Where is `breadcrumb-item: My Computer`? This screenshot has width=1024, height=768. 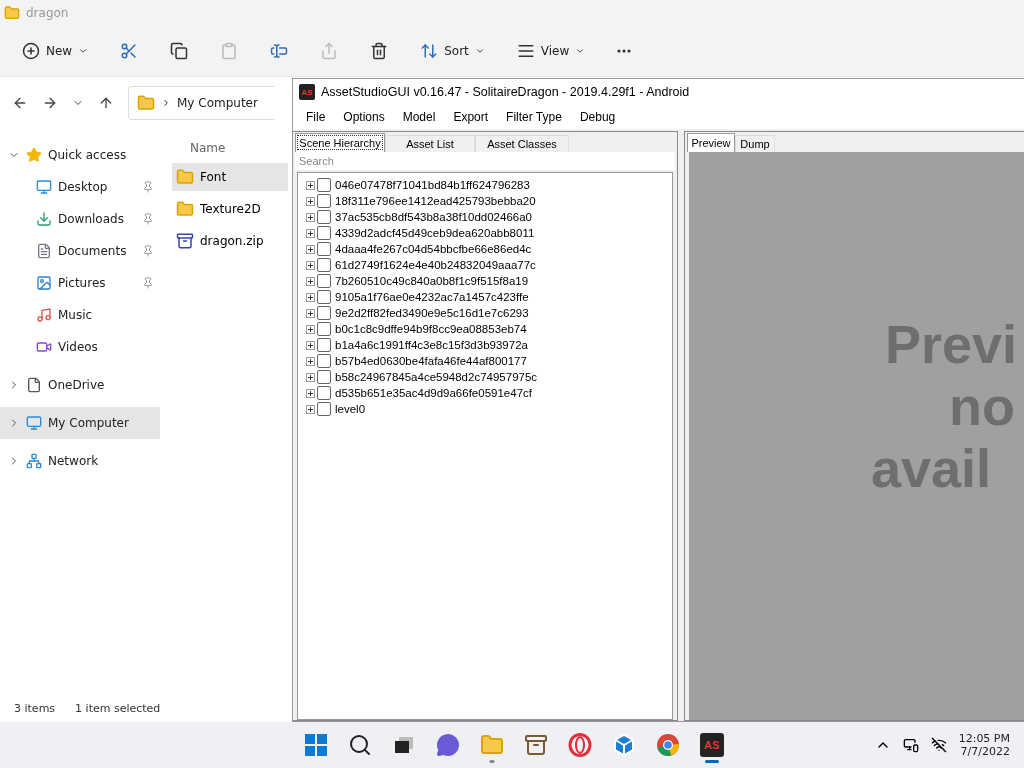
breadcrumb-item: My Computer is located at coordinates (217, 103).